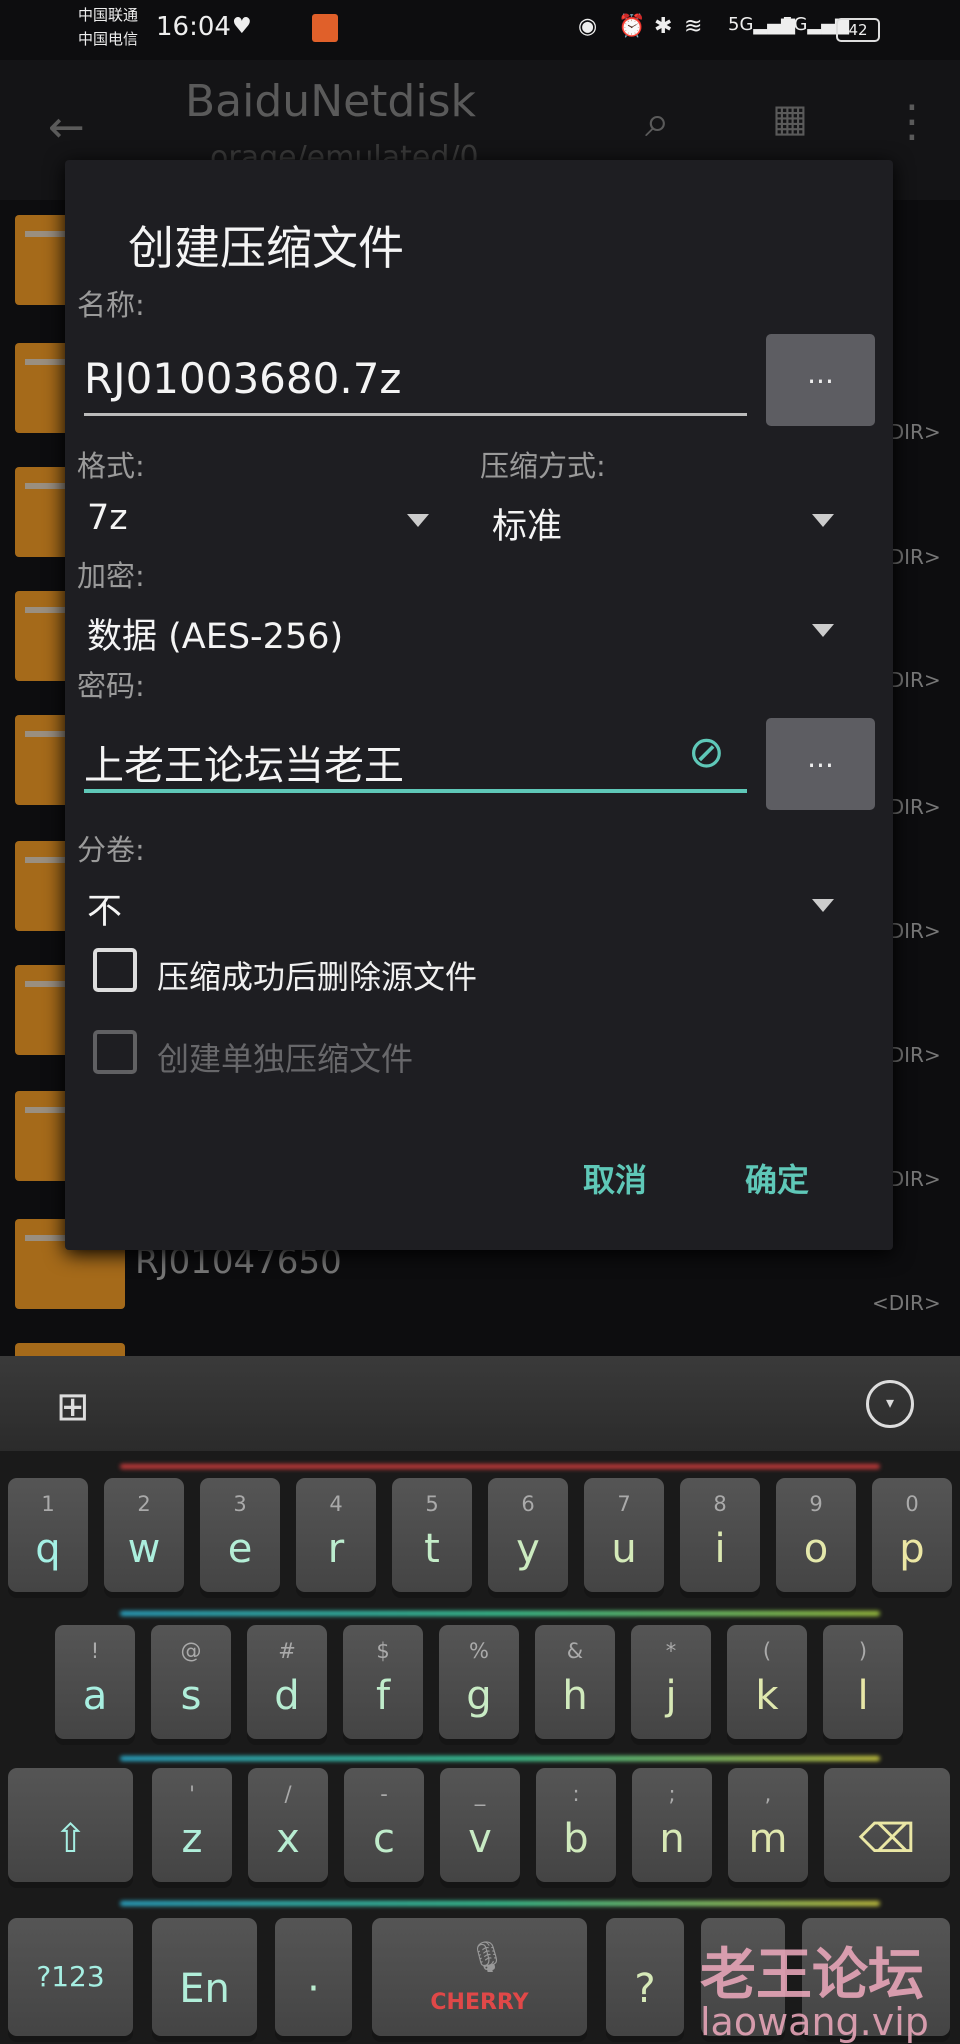  What do you see at coordinates (777, 1178) in the screenshot?
I see `ok-button: 确定` at bounding box center [777, 1178].